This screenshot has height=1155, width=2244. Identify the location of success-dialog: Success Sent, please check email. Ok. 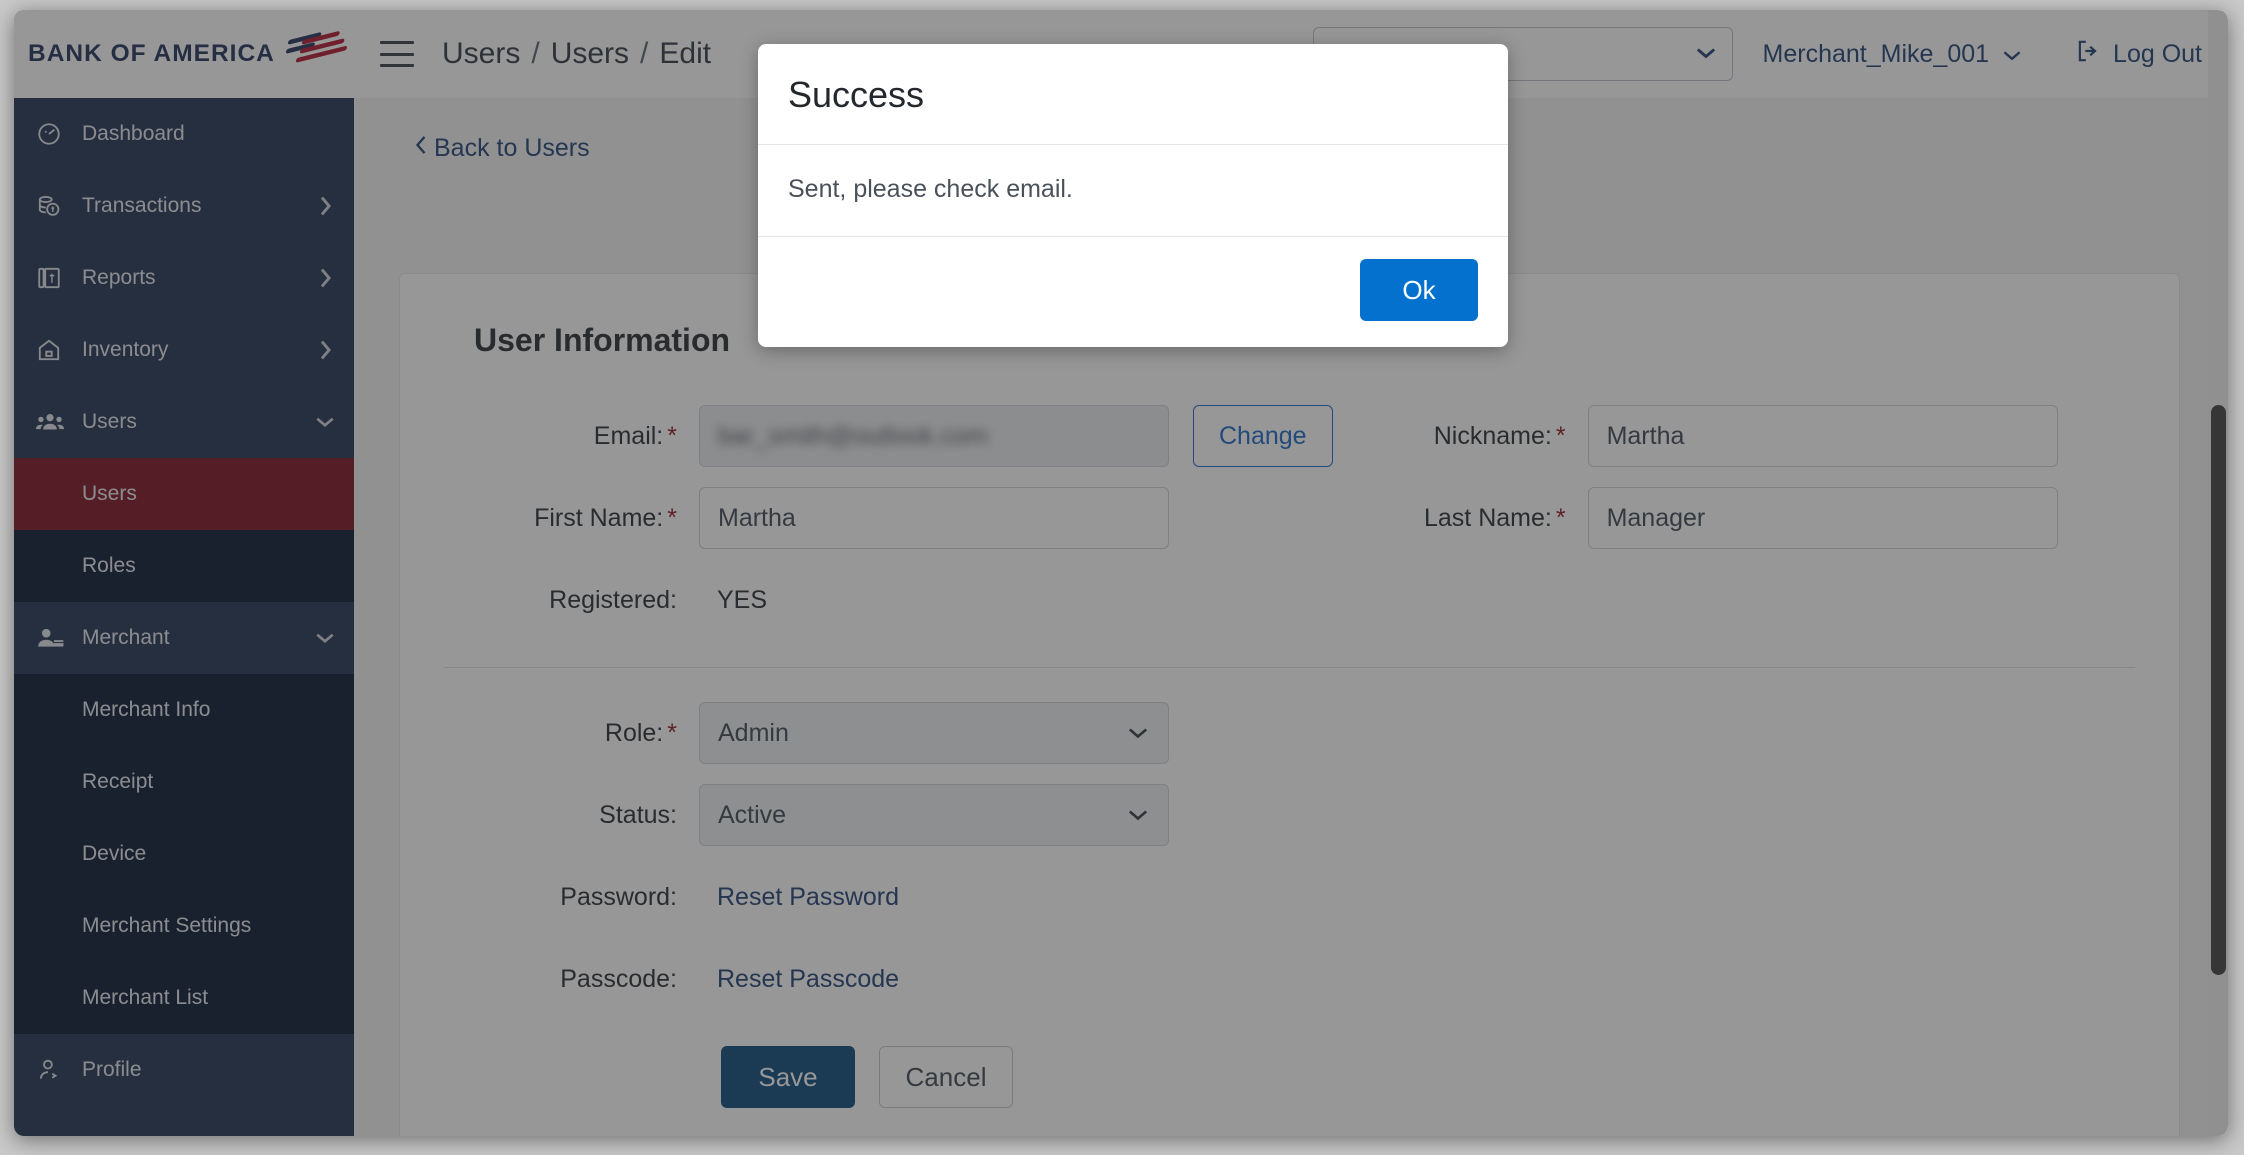
(1133, 195).